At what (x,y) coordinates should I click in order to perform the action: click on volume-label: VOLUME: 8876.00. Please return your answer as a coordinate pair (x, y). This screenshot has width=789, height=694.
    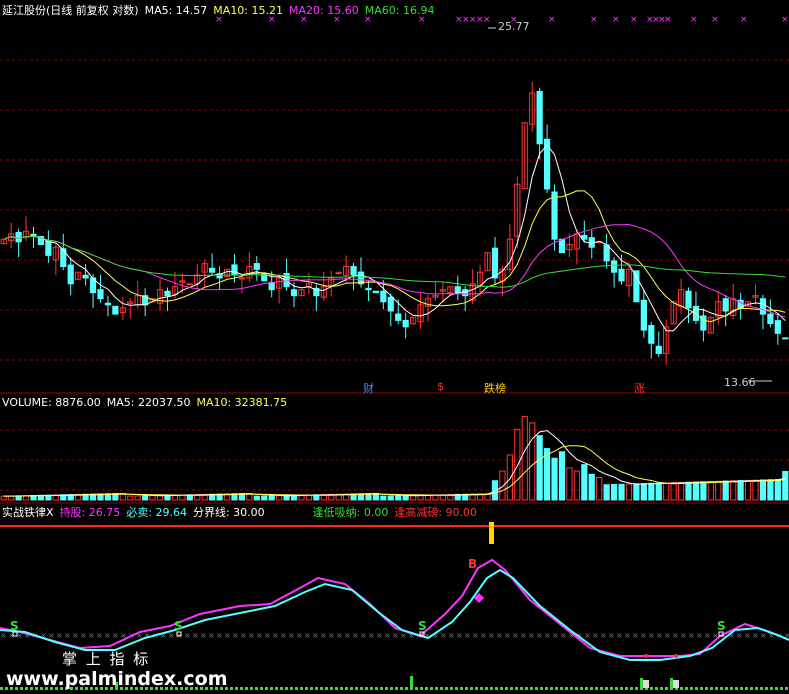
    Looking at the image, I should click on (51, 402).